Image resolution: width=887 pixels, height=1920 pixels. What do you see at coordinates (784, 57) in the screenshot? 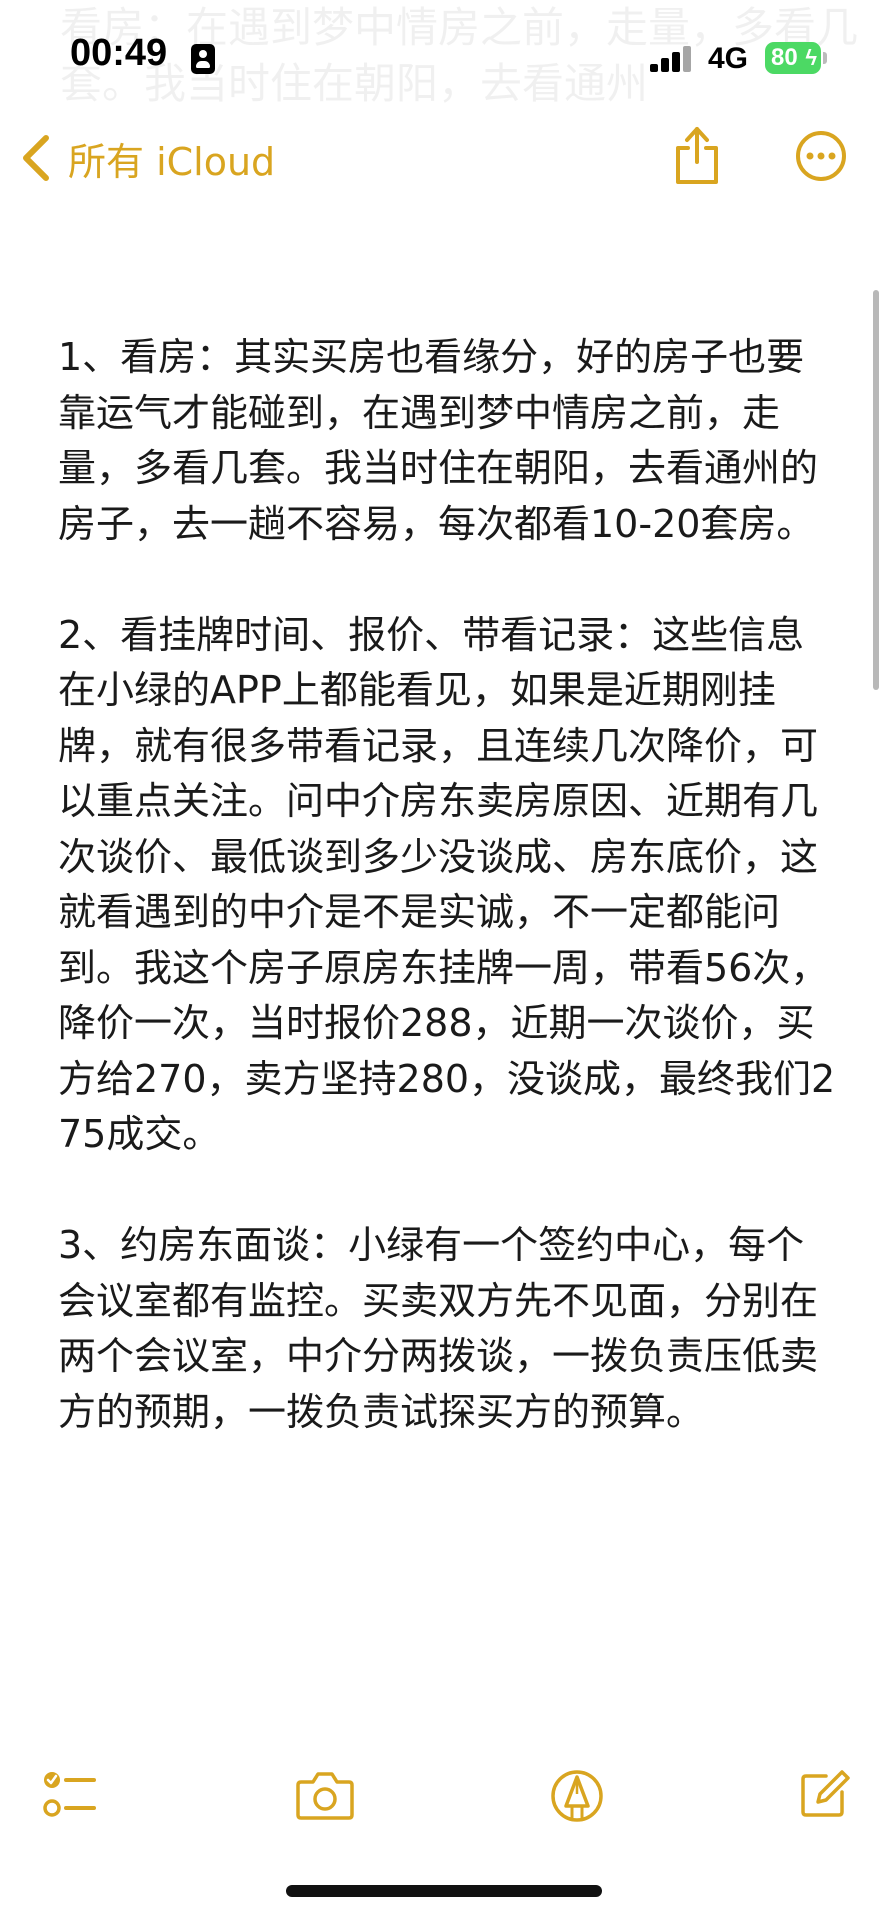
I see `battery-level: 80` at bounding box center [784, 57].